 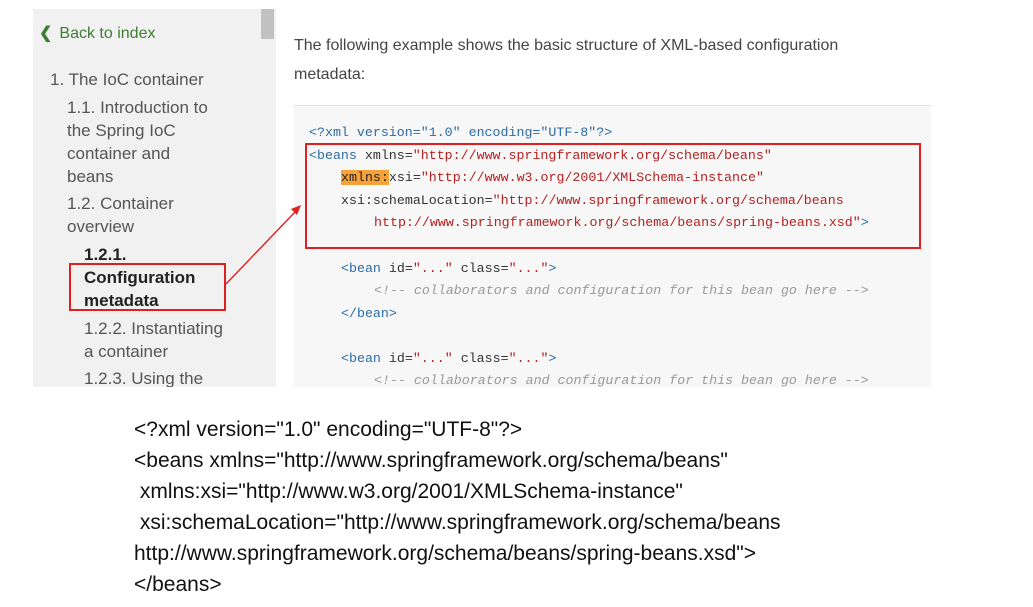 I want to click on back-to-index-link: ❮ Back to index, so click(x=97, y=33).